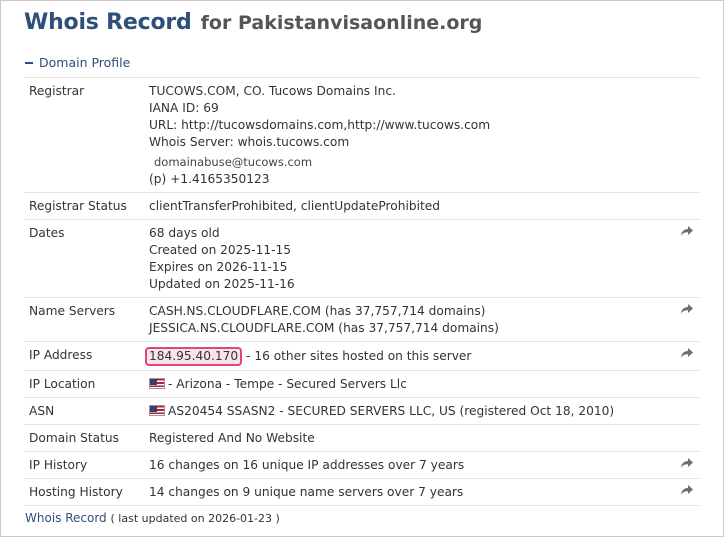 This screenshot has height=537, width=724. Describe the element at coordinates (86, 258) in the screenshot. I see `label-dates: Dates` at that location.